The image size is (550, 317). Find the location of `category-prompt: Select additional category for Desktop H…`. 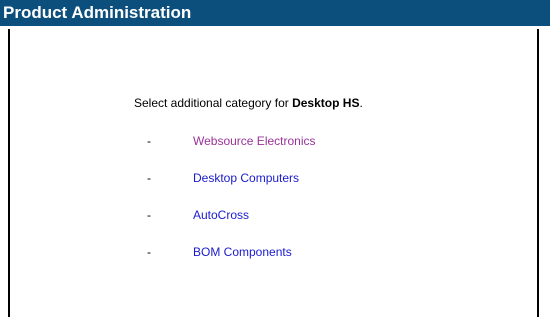

category-prompt: Select additional category for Desktop H… is located at coordinates (248, 103).